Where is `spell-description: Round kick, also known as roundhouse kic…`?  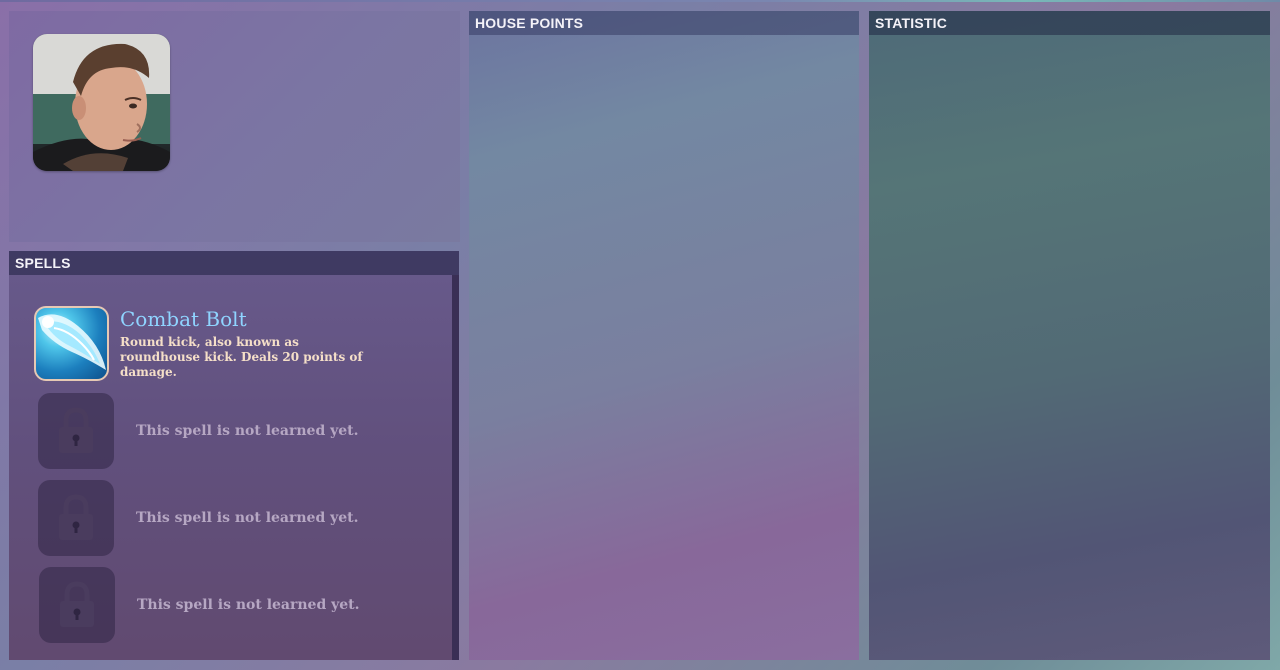 spell-description: Round kick, also known as roundhouse kic… is located at coordinates (241, 357).